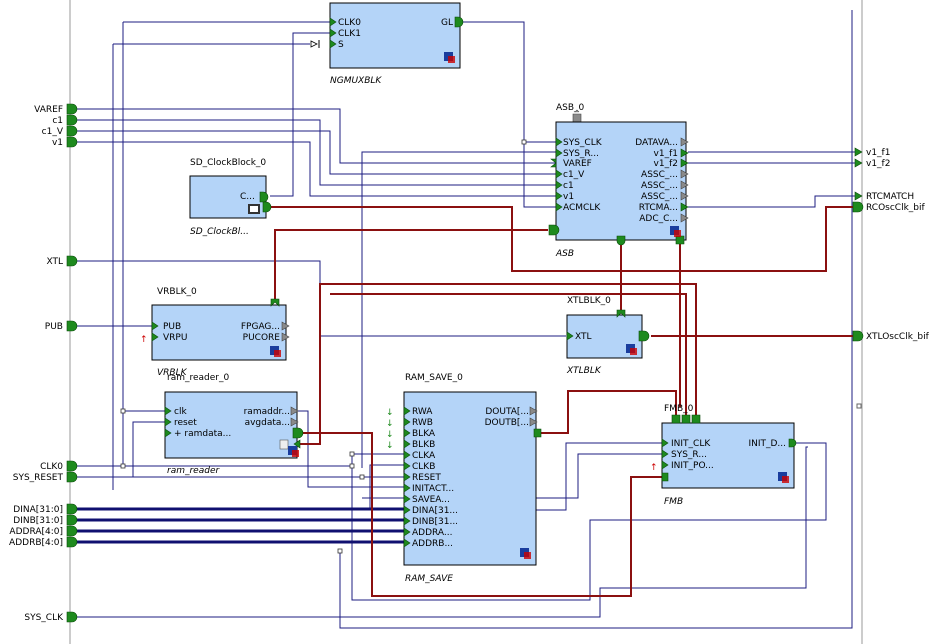 The width and height of the screenshot is (930, 644). Describe the element at coordinates (429, 579) in the screenshot. I see `ram-save-title: RAM_SAVE` at that location.